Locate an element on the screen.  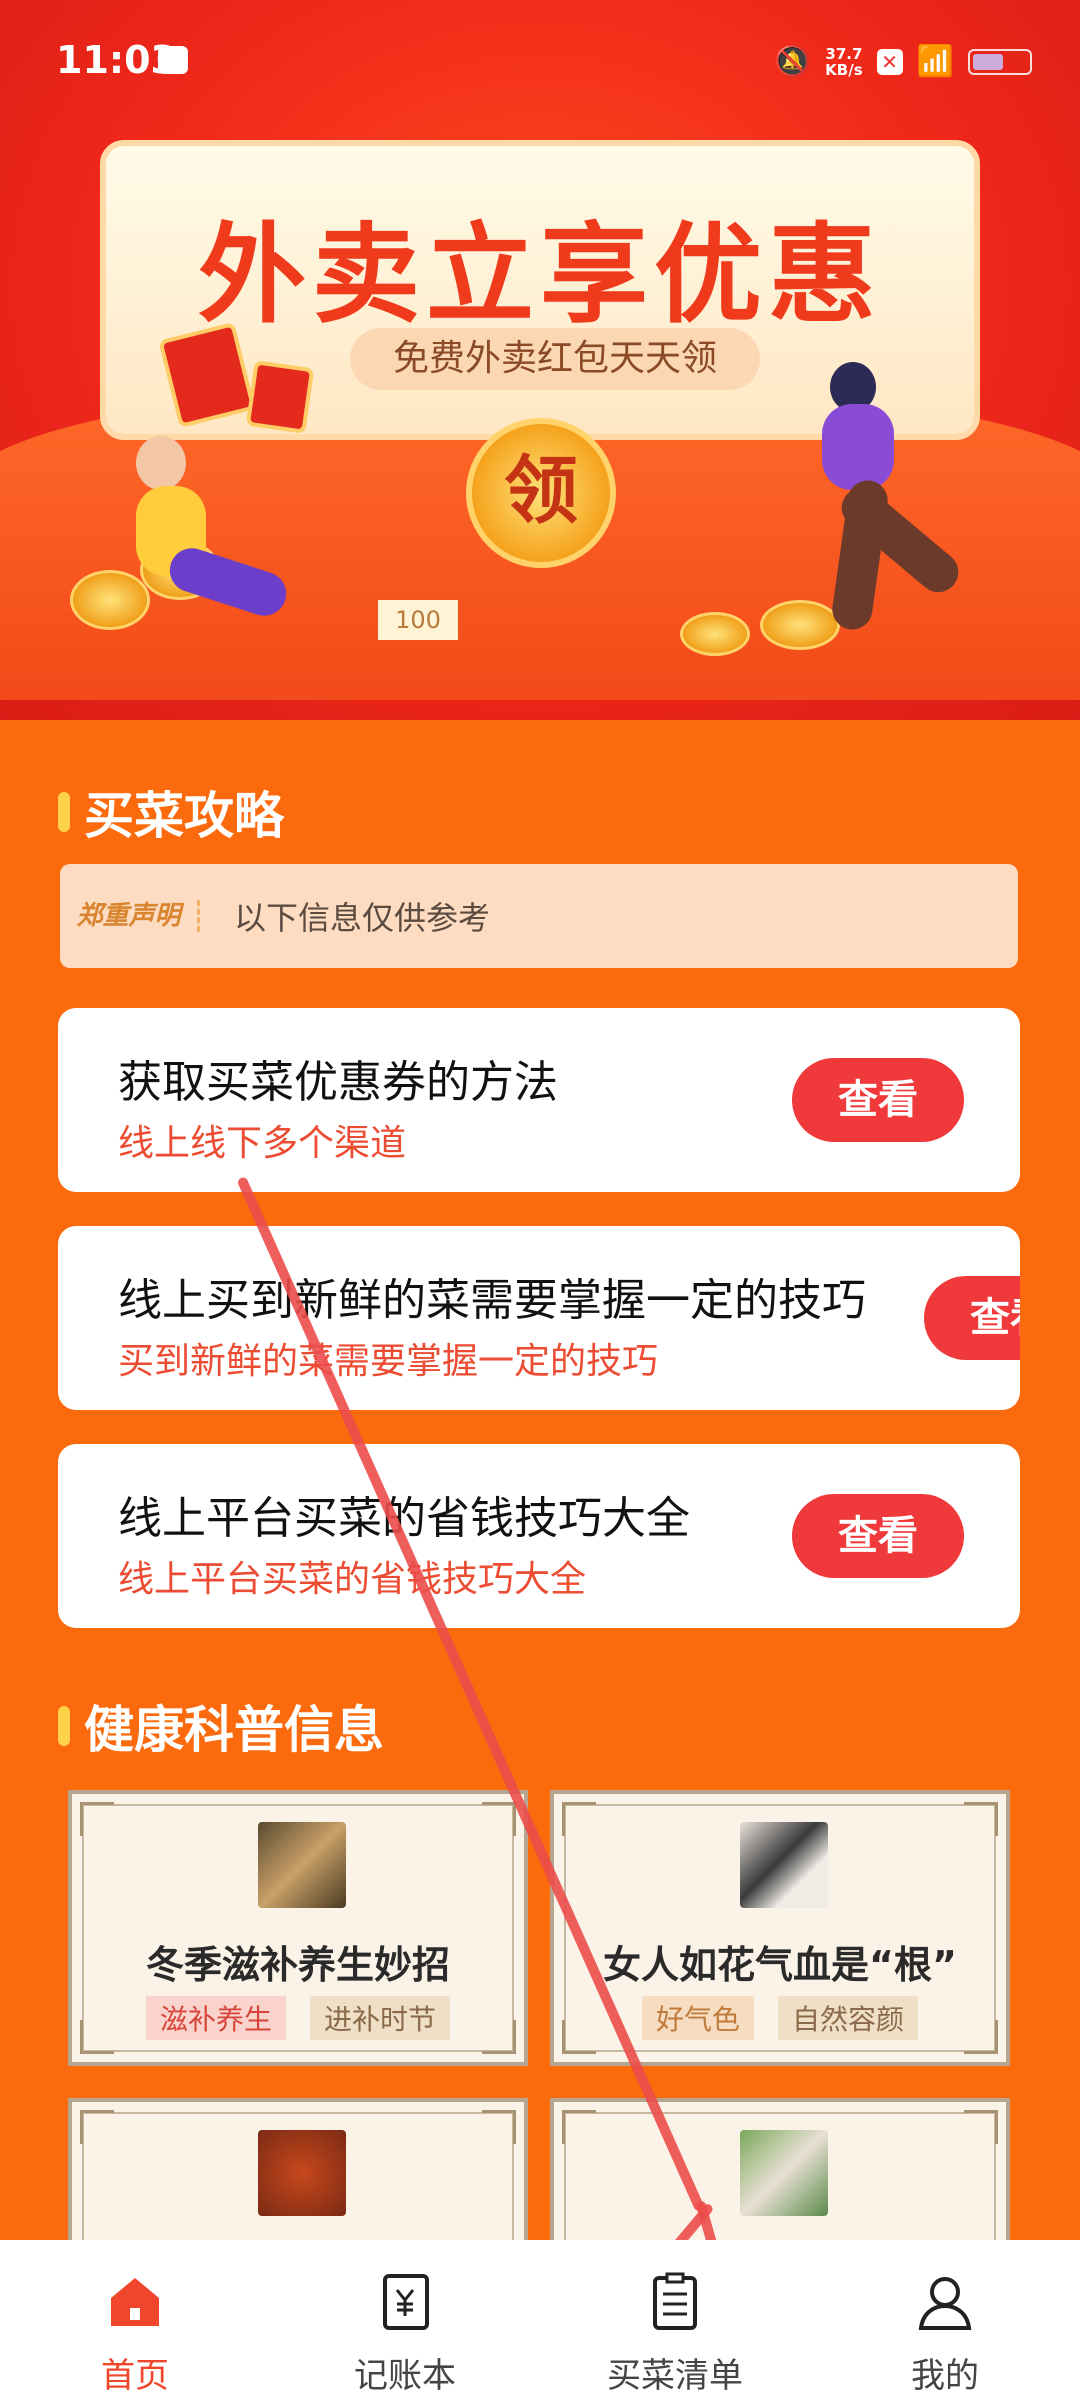
health-card-title: 冬季滋补养生妙招 is located at coordinates (297, 1965).